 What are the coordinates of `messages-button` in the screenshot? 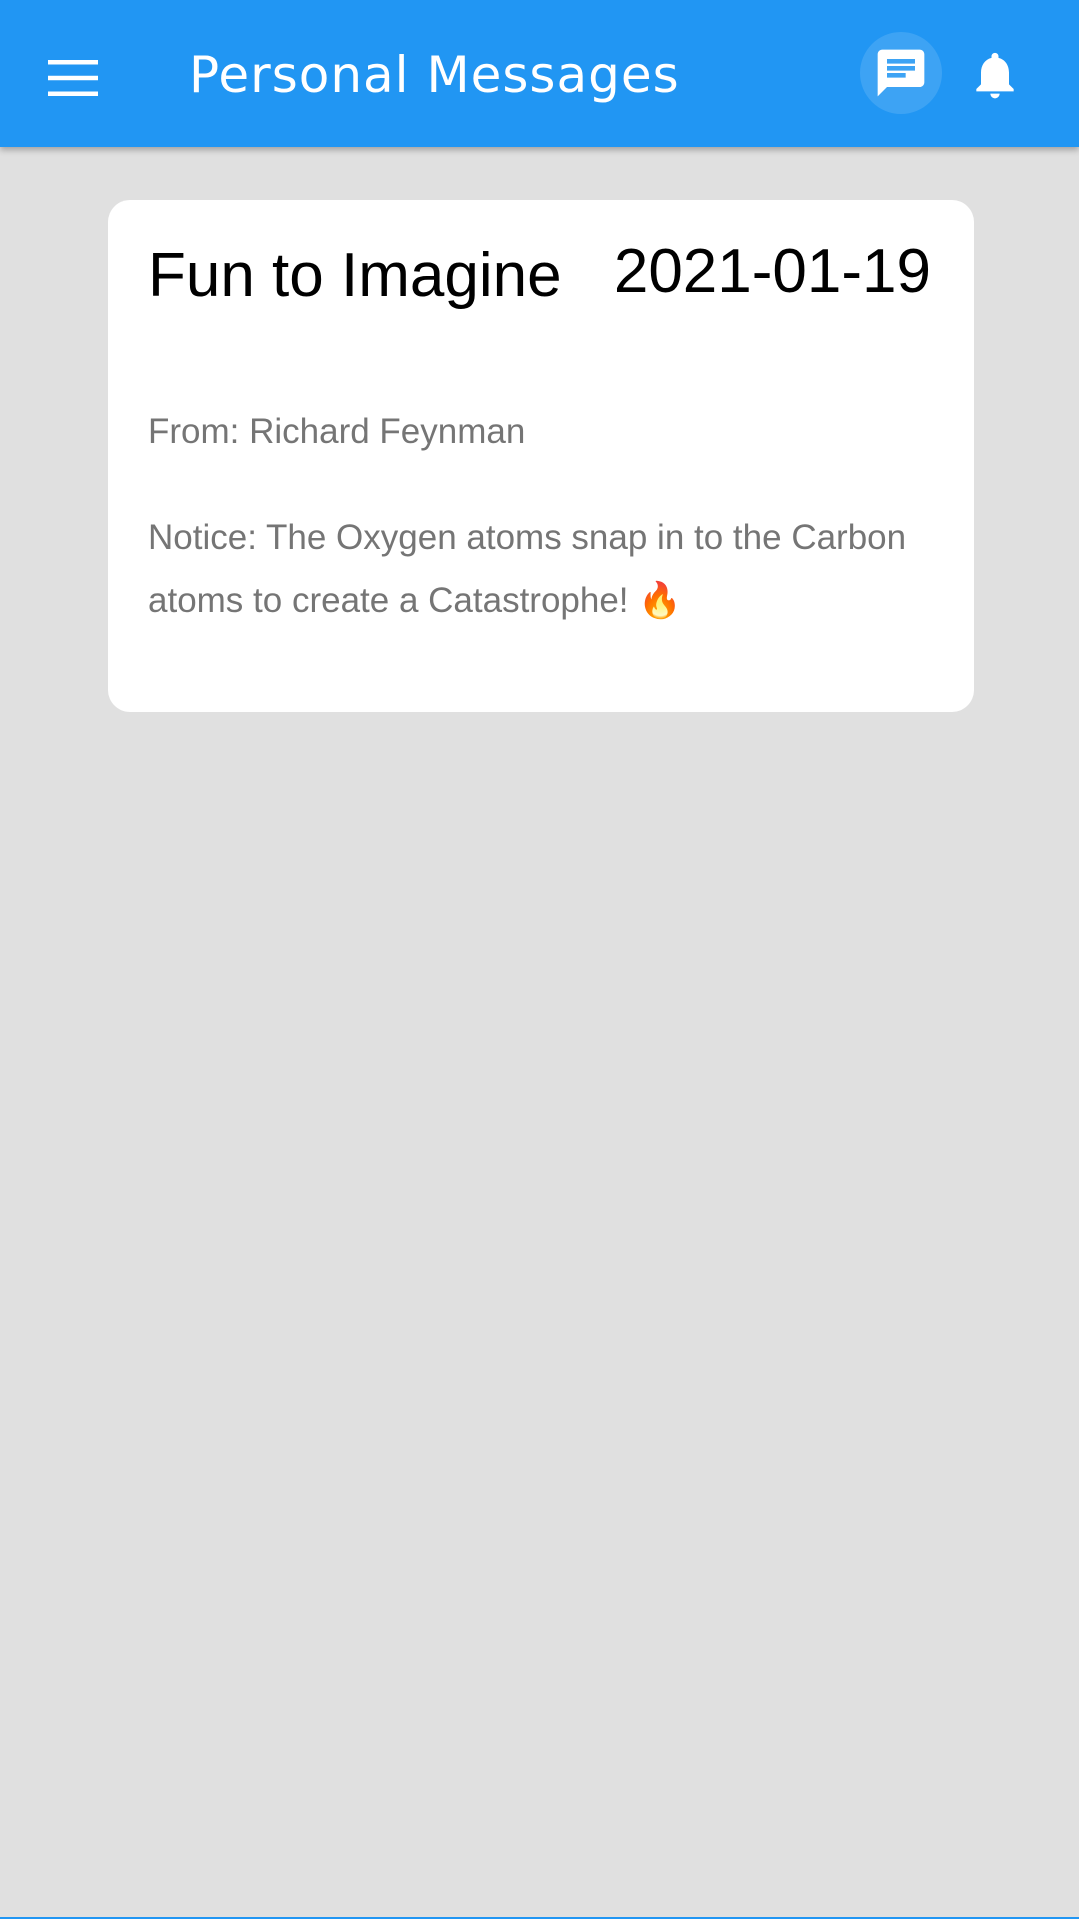 It's located at (901, 73).